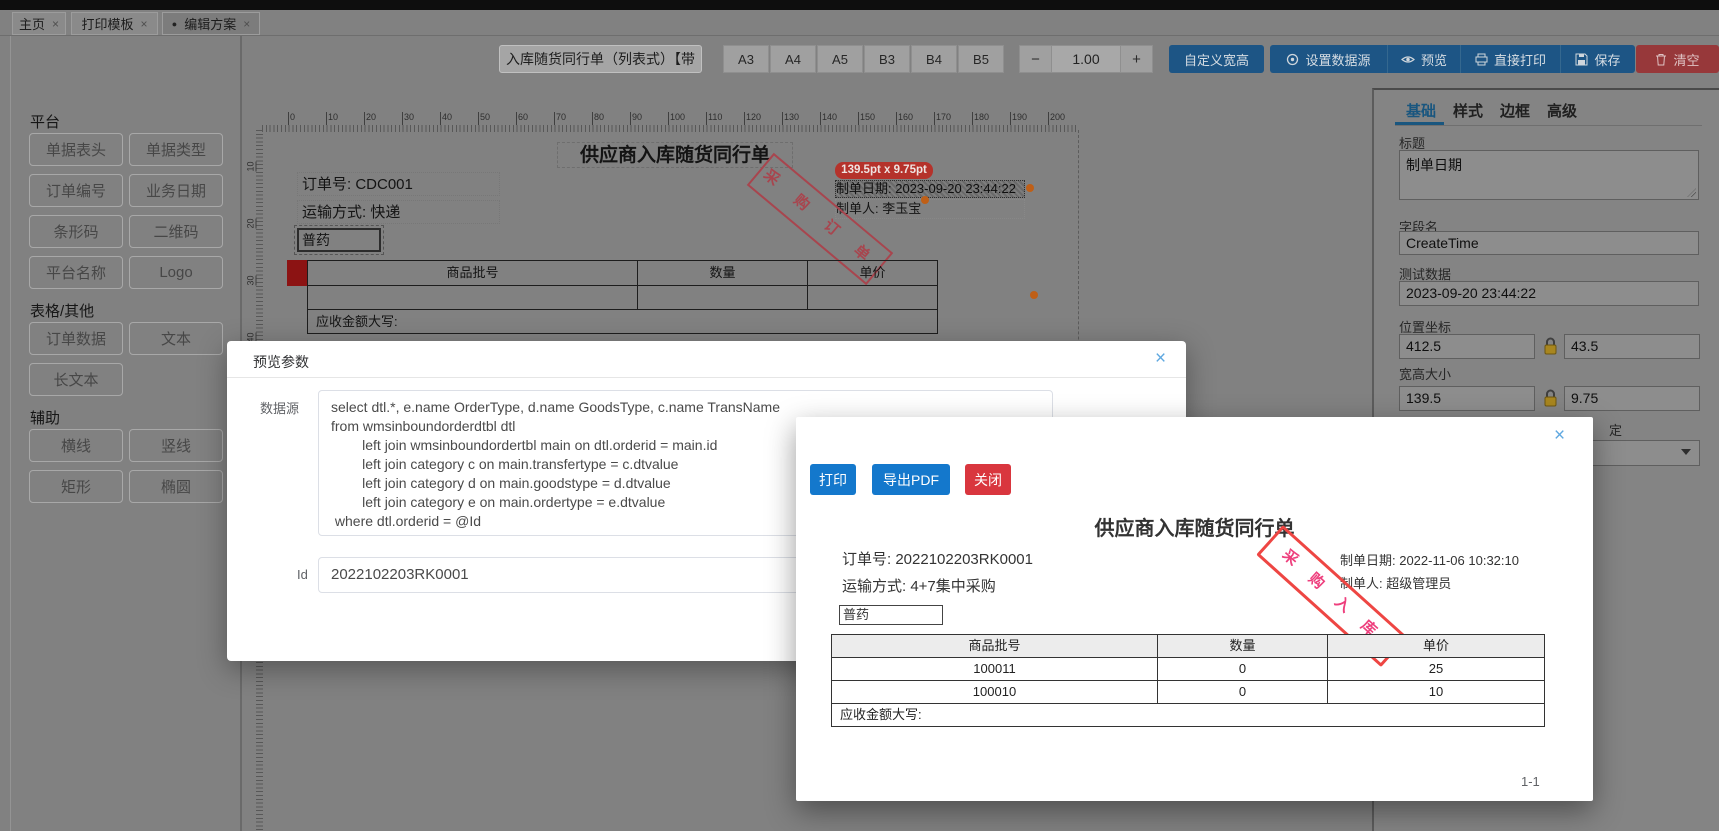 The height and width of the screenshot is (831, 1719). What do you see at coordinates (297, 273) in the screenshot?
I see `table-row-handle` at bounding box center [297, 273].